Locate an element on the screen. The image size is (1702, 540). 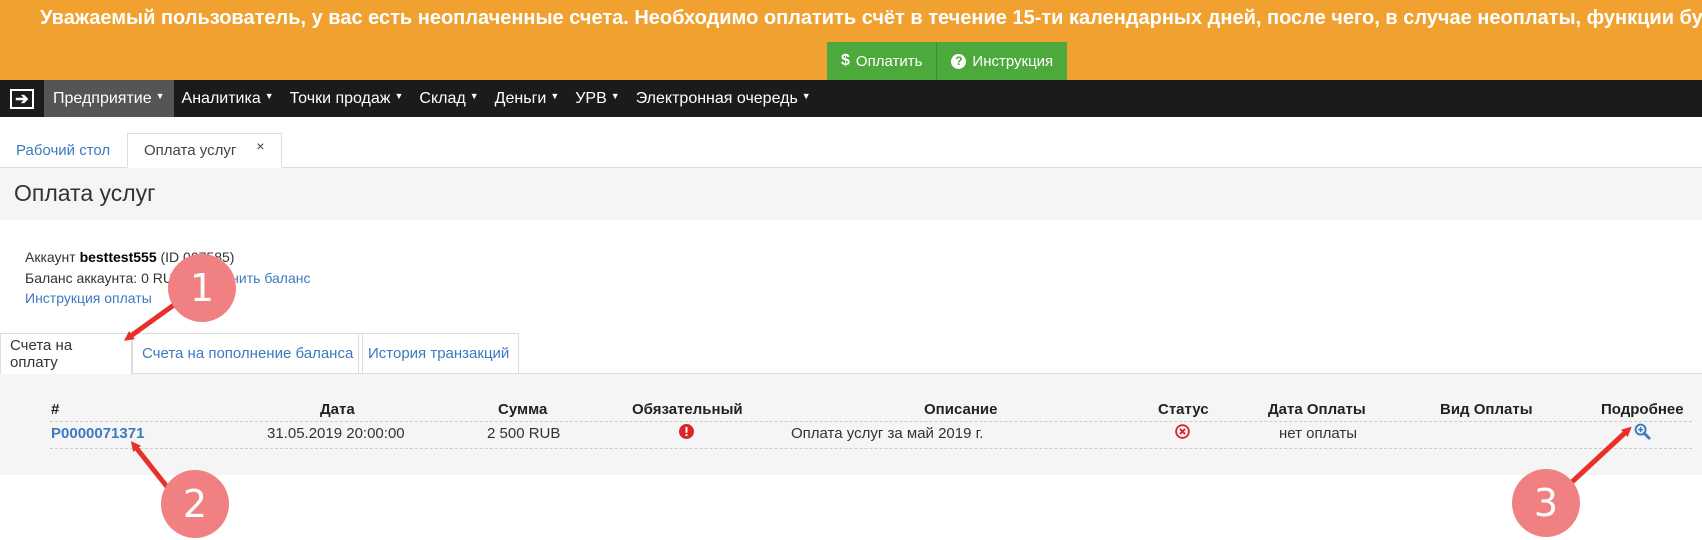
account-line: Аккаунт besttest555 (ID 007585) is located at coordinates (168, 257).